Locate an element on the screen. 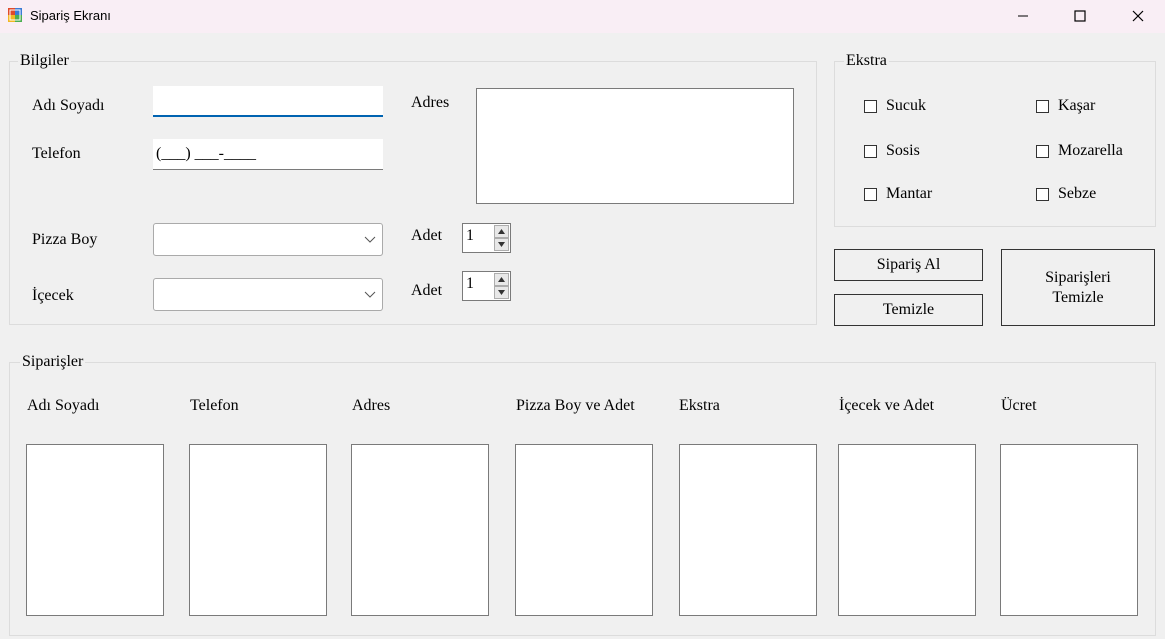 This screenshot has height=639, width=1165. title-bar: Sipariş Ekranı is located at coordinates (582, 16).